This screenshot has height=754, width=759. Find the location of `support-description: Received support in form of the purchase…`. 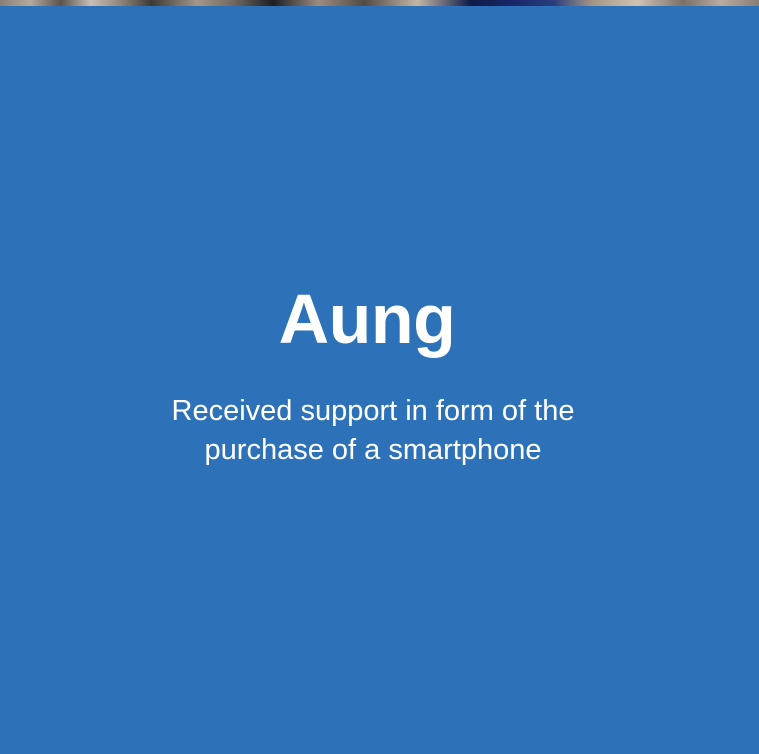

support-description: Received support in form of the purchase… is located at coordinates (373, 430).